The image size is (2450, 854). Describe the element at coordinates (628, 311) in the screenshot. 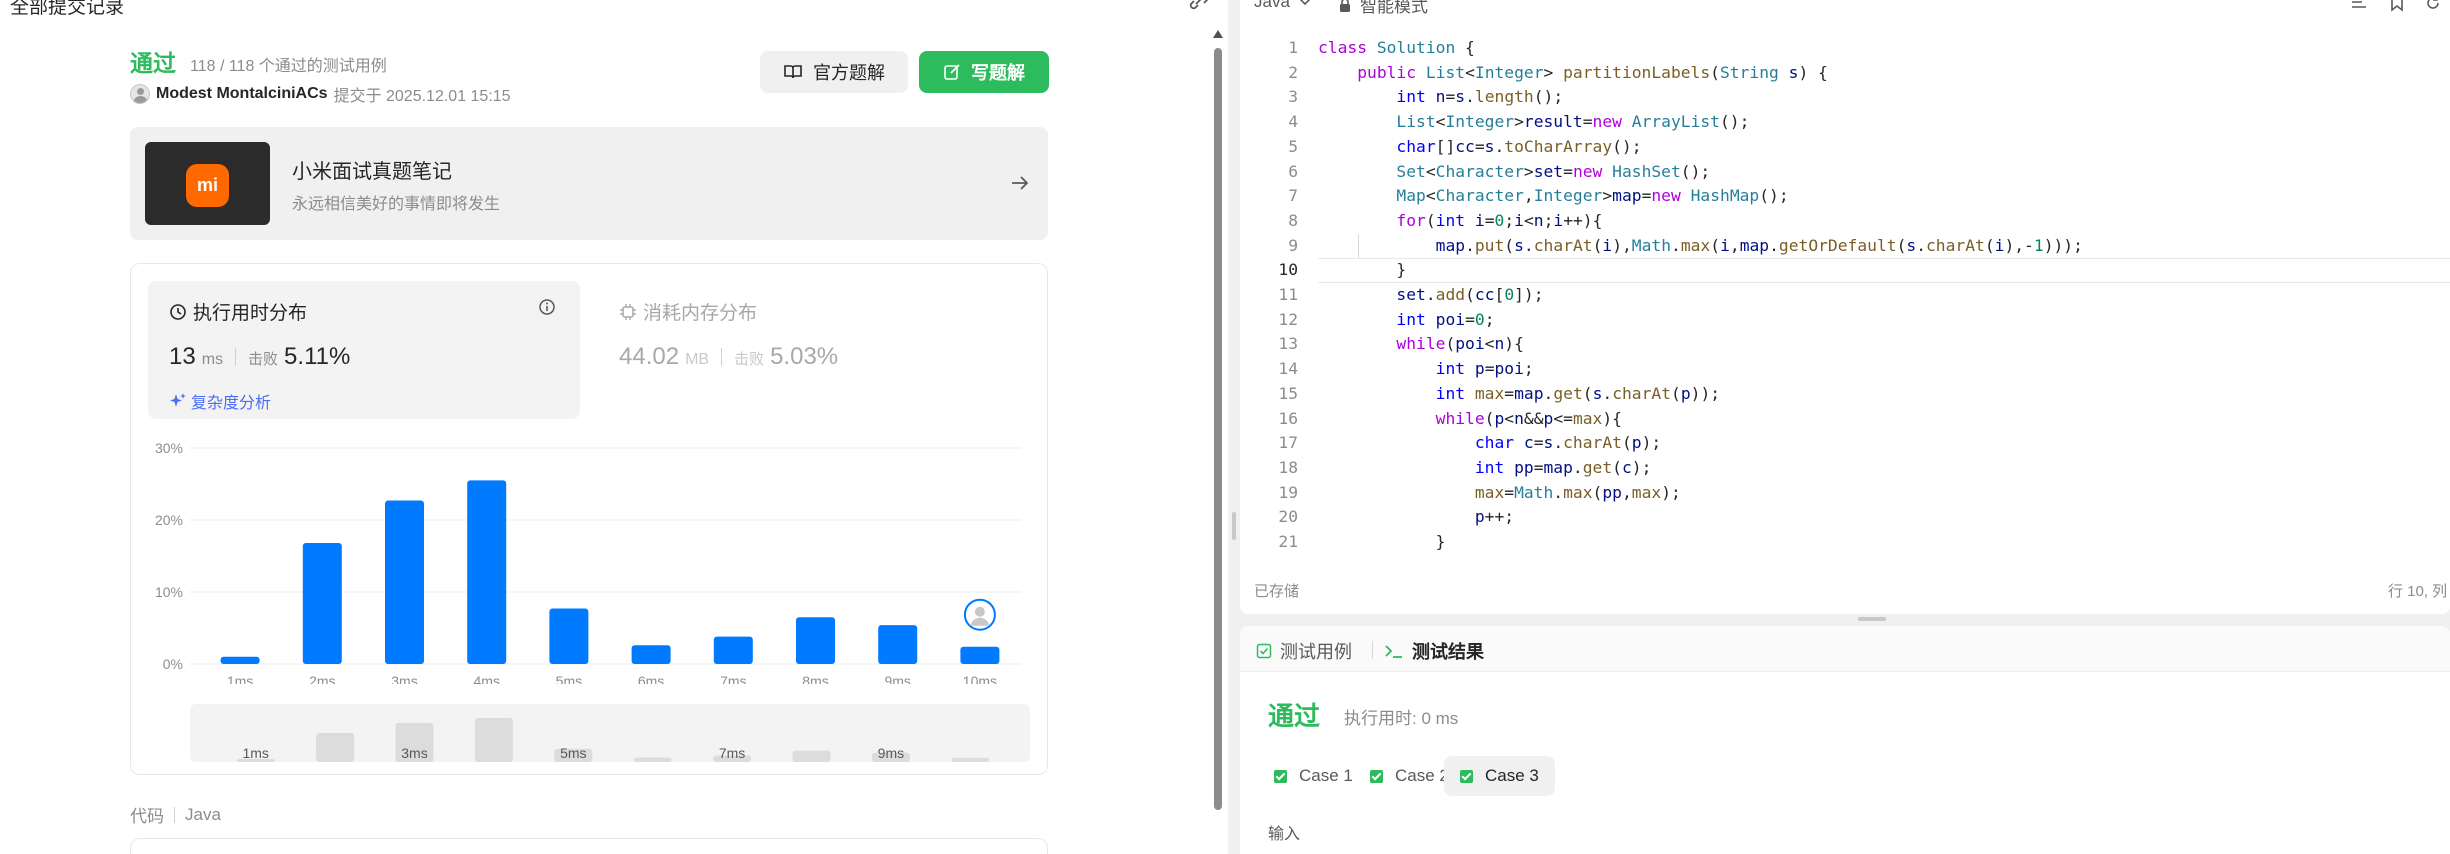

I see `chip-icon` at that location.